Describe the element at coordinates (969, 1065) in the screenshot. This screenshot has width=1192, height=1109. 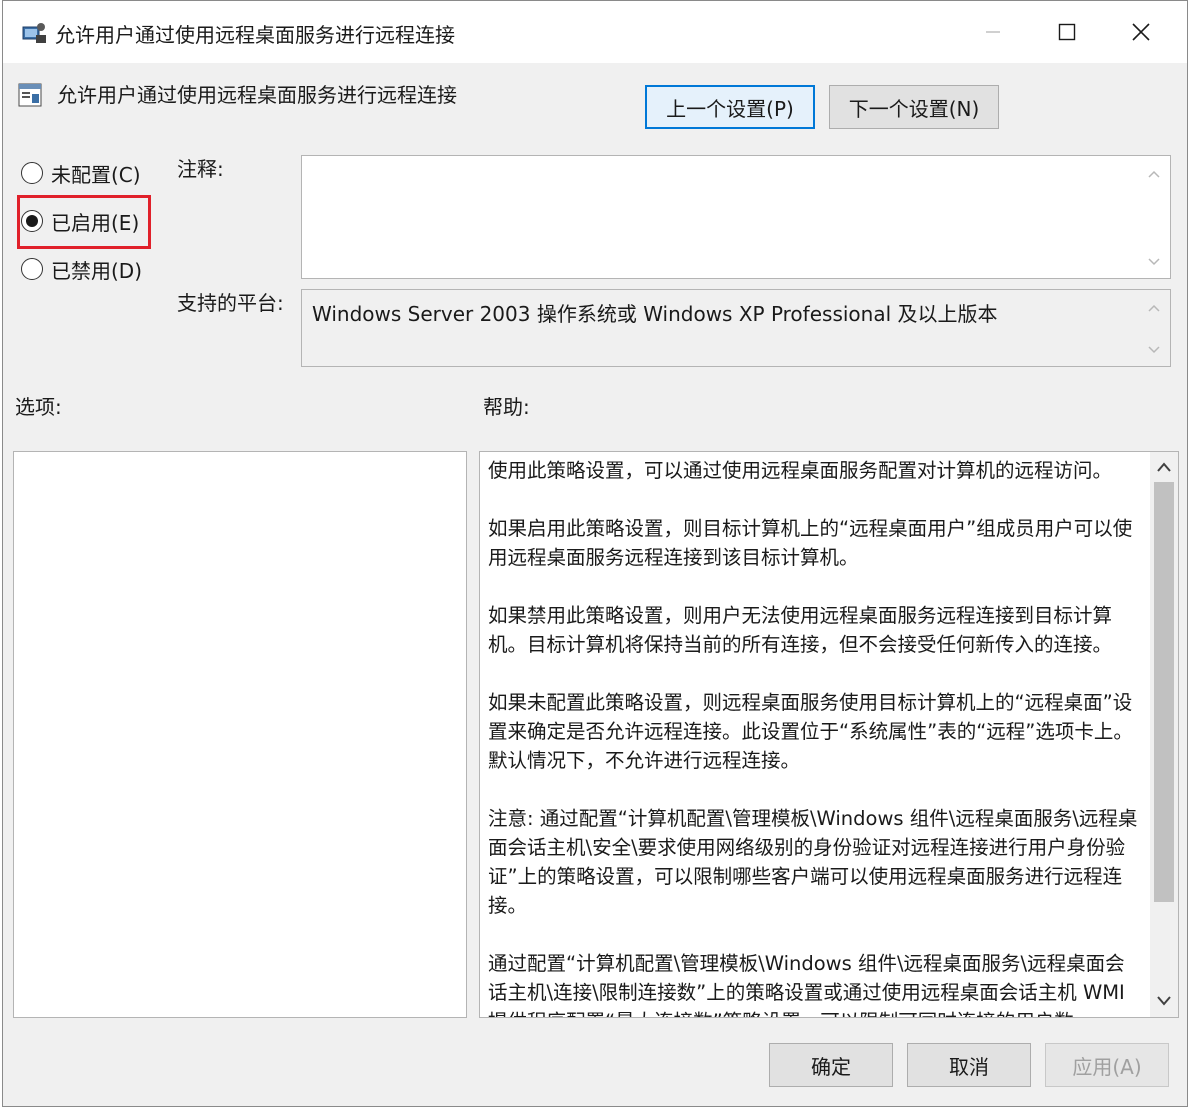
I see `cancel-button: 取消` at that location.